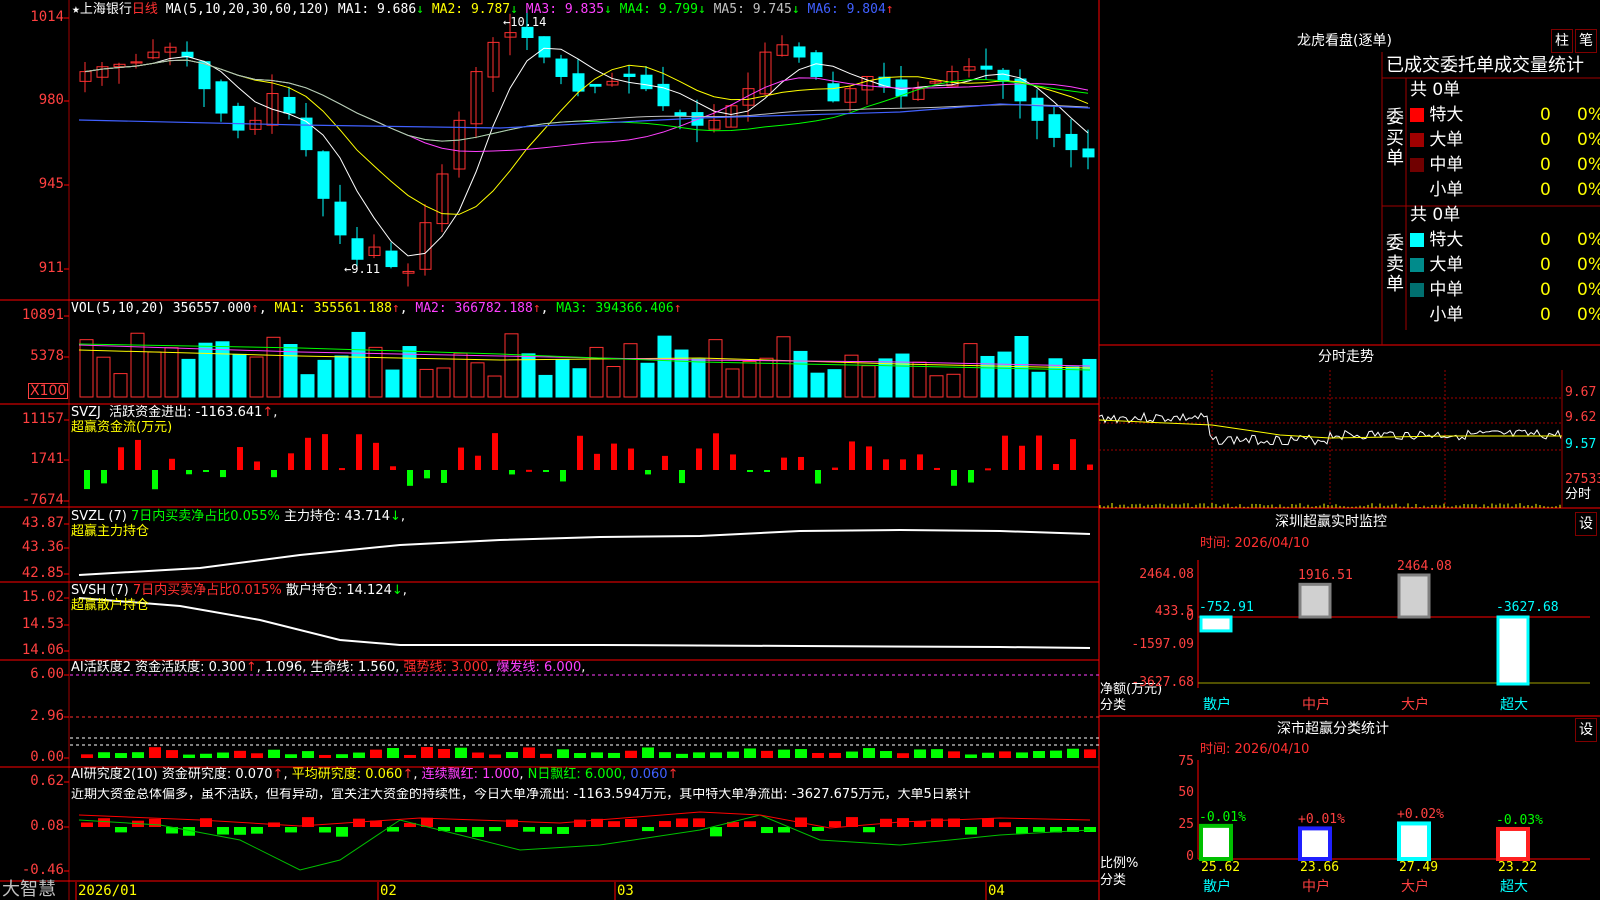  What do you see at coordinates (42, 500) in the screenshot?
I see `y-tick-label: -7674` at bounding box center [42, 500].